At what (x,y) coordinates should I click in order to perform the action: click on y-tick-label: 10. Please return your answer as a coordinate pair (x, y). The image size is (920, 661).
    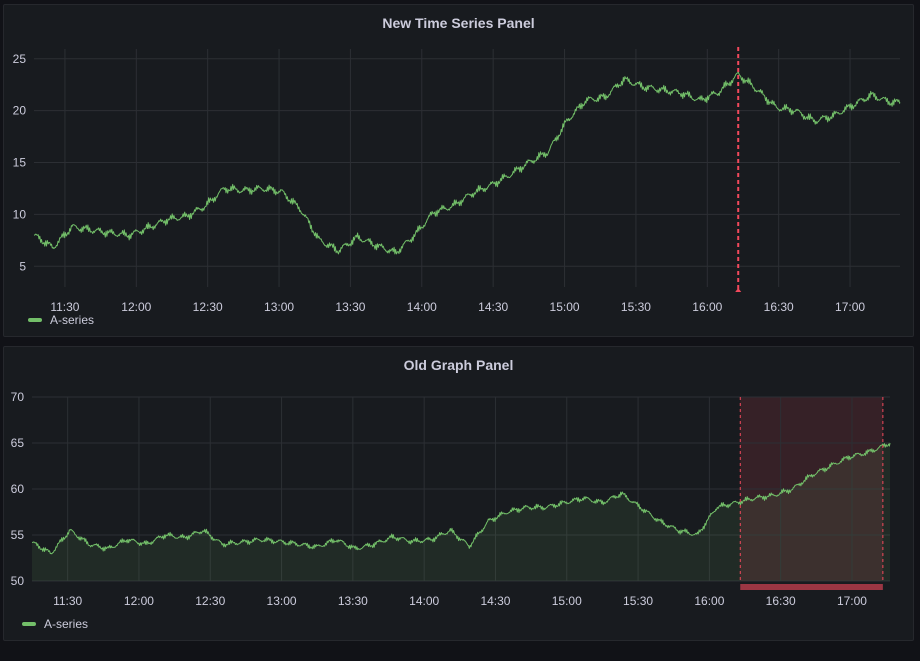
    Looking at the image, I should click on (20, 214).